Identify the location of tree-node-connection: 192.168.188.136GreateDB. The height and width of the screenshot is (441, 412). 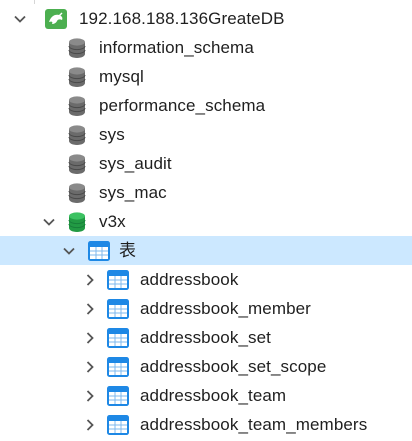
(206, 18).